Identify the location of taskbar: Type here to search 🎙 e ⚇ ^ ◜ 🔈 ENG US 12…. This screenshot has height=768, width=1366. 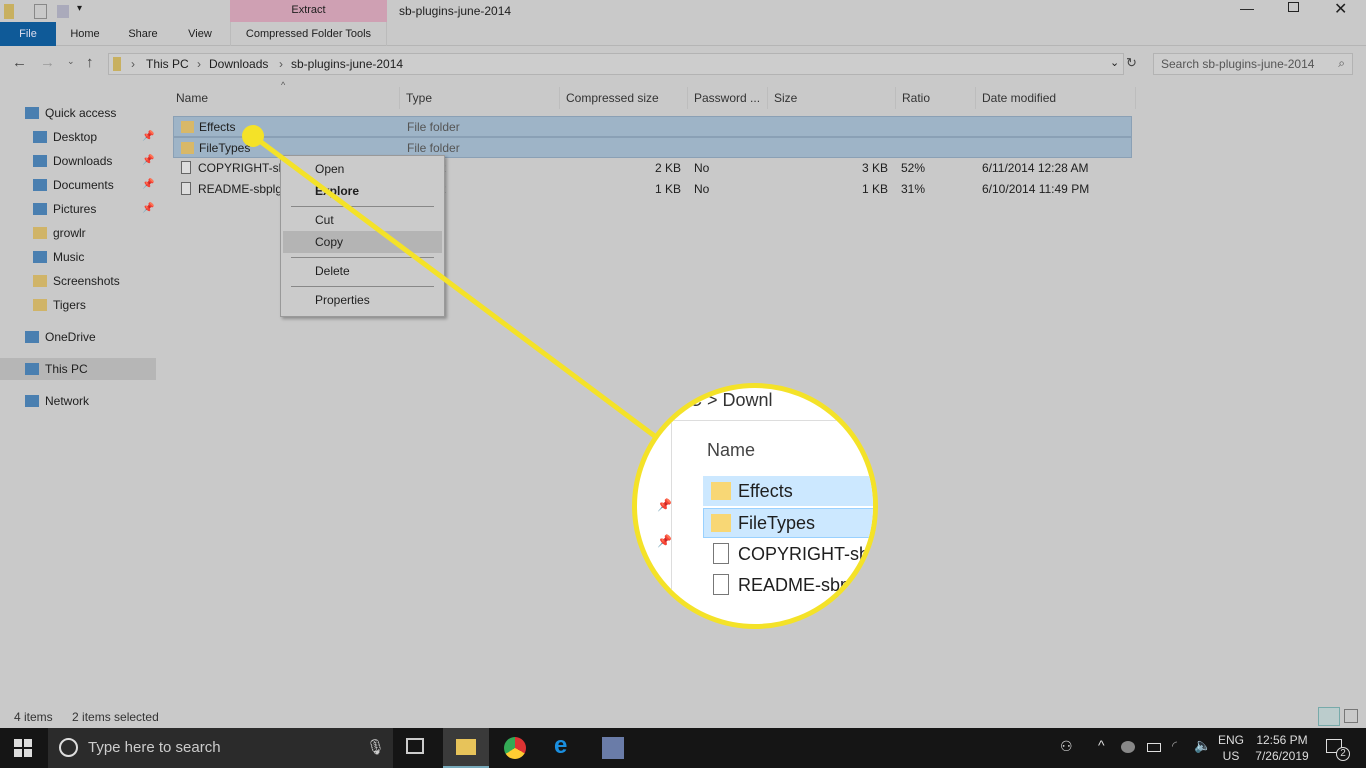
(683, 748).